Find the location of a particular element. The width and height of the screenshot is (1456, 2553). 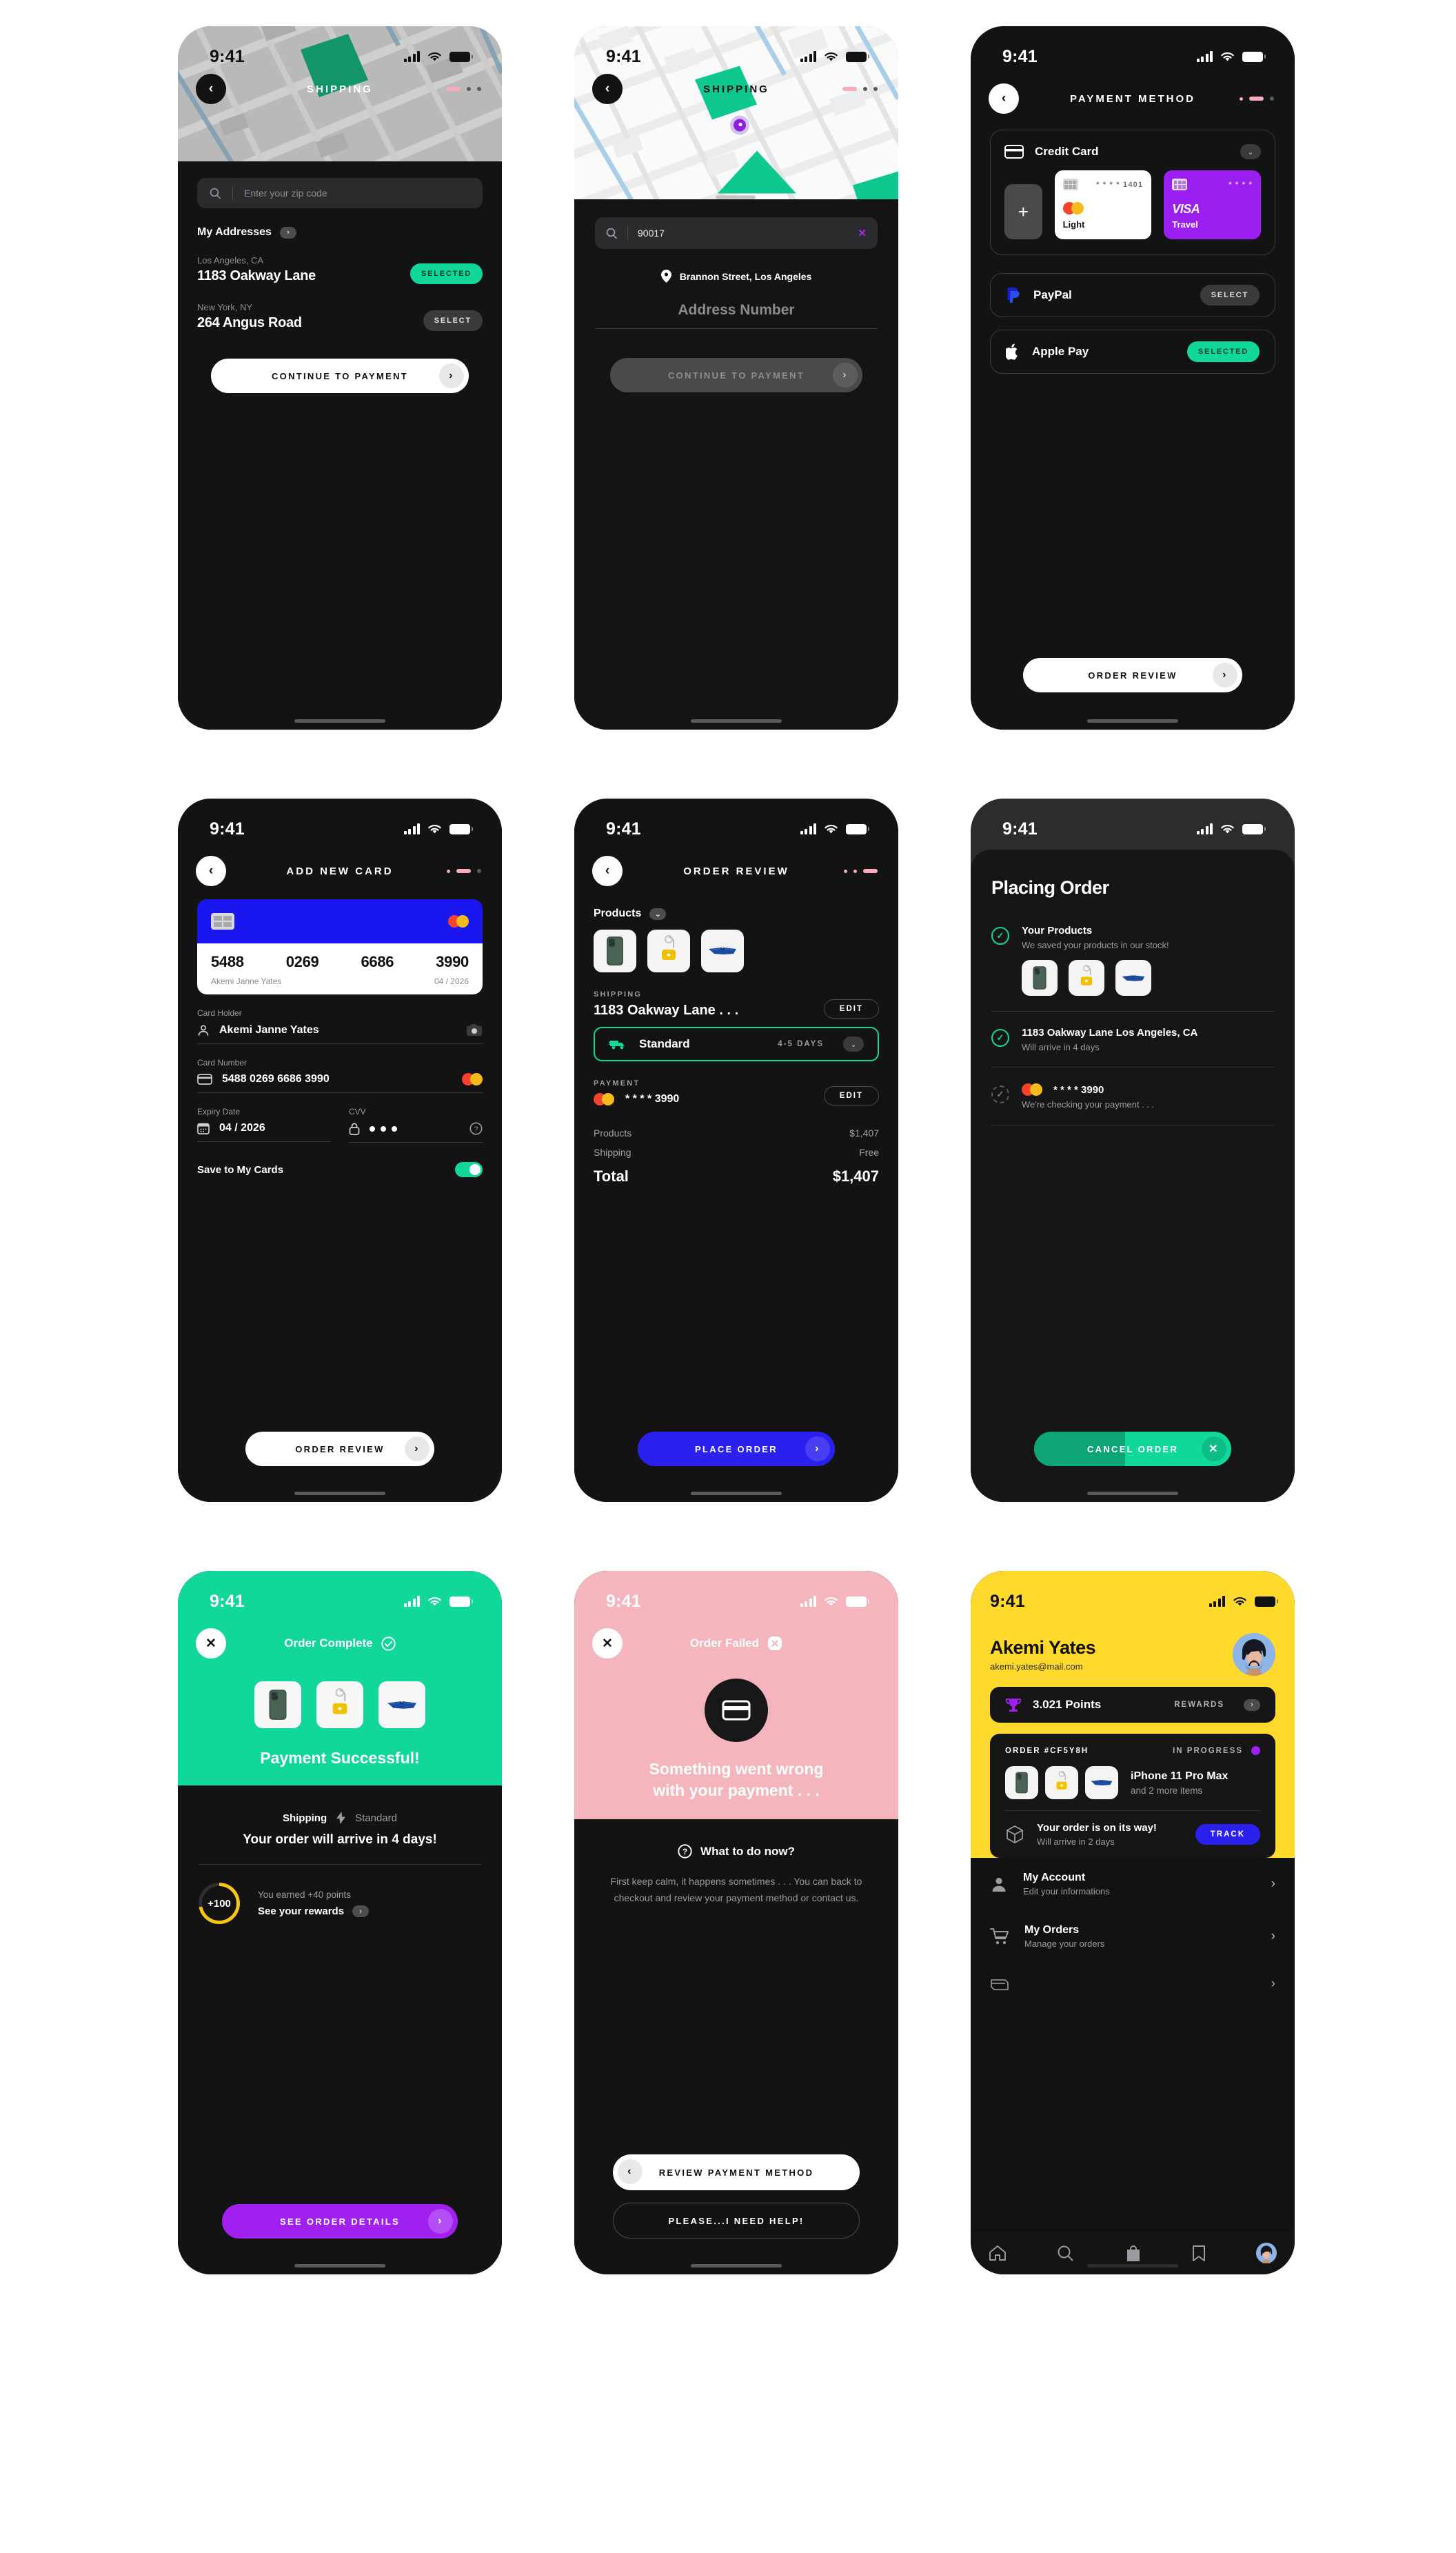

payment-method-apple-pay: Apple Pay SELECTED is located at coordinates (1133, 352).